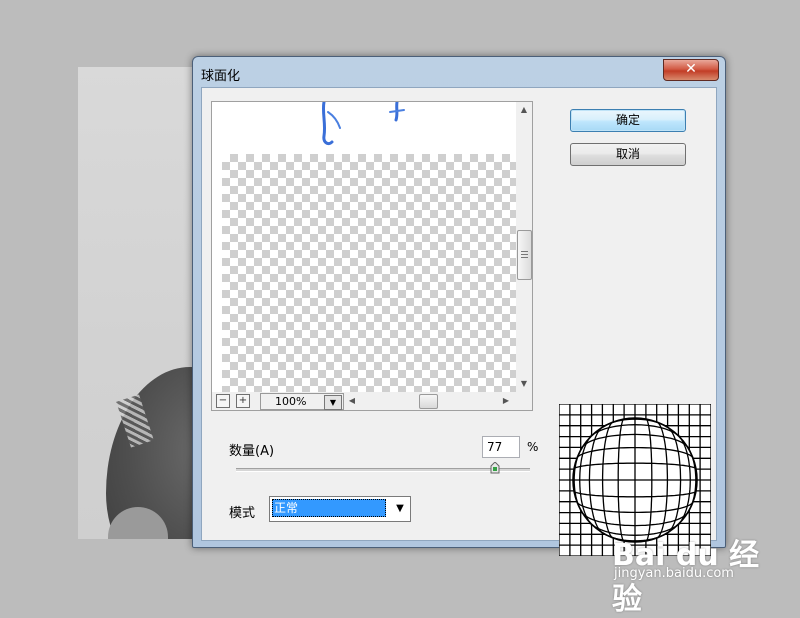 This screenshot has height=618, width=800. What do you see at coordinates (674, 573) in the screenshot?
I see `watermark-url: jingyan.baidu.com` at bounding box center [674, 573].